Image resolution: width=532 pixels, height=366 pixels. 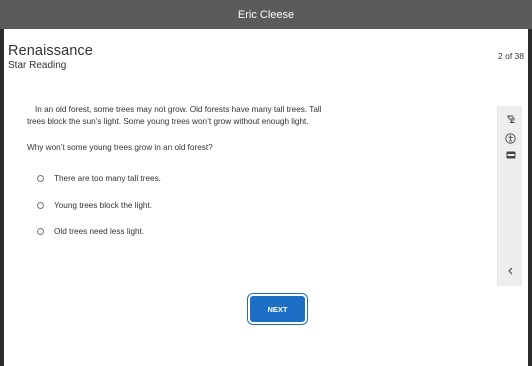 I want to click on text-to-speech-icon, so click(x=510, y=119).